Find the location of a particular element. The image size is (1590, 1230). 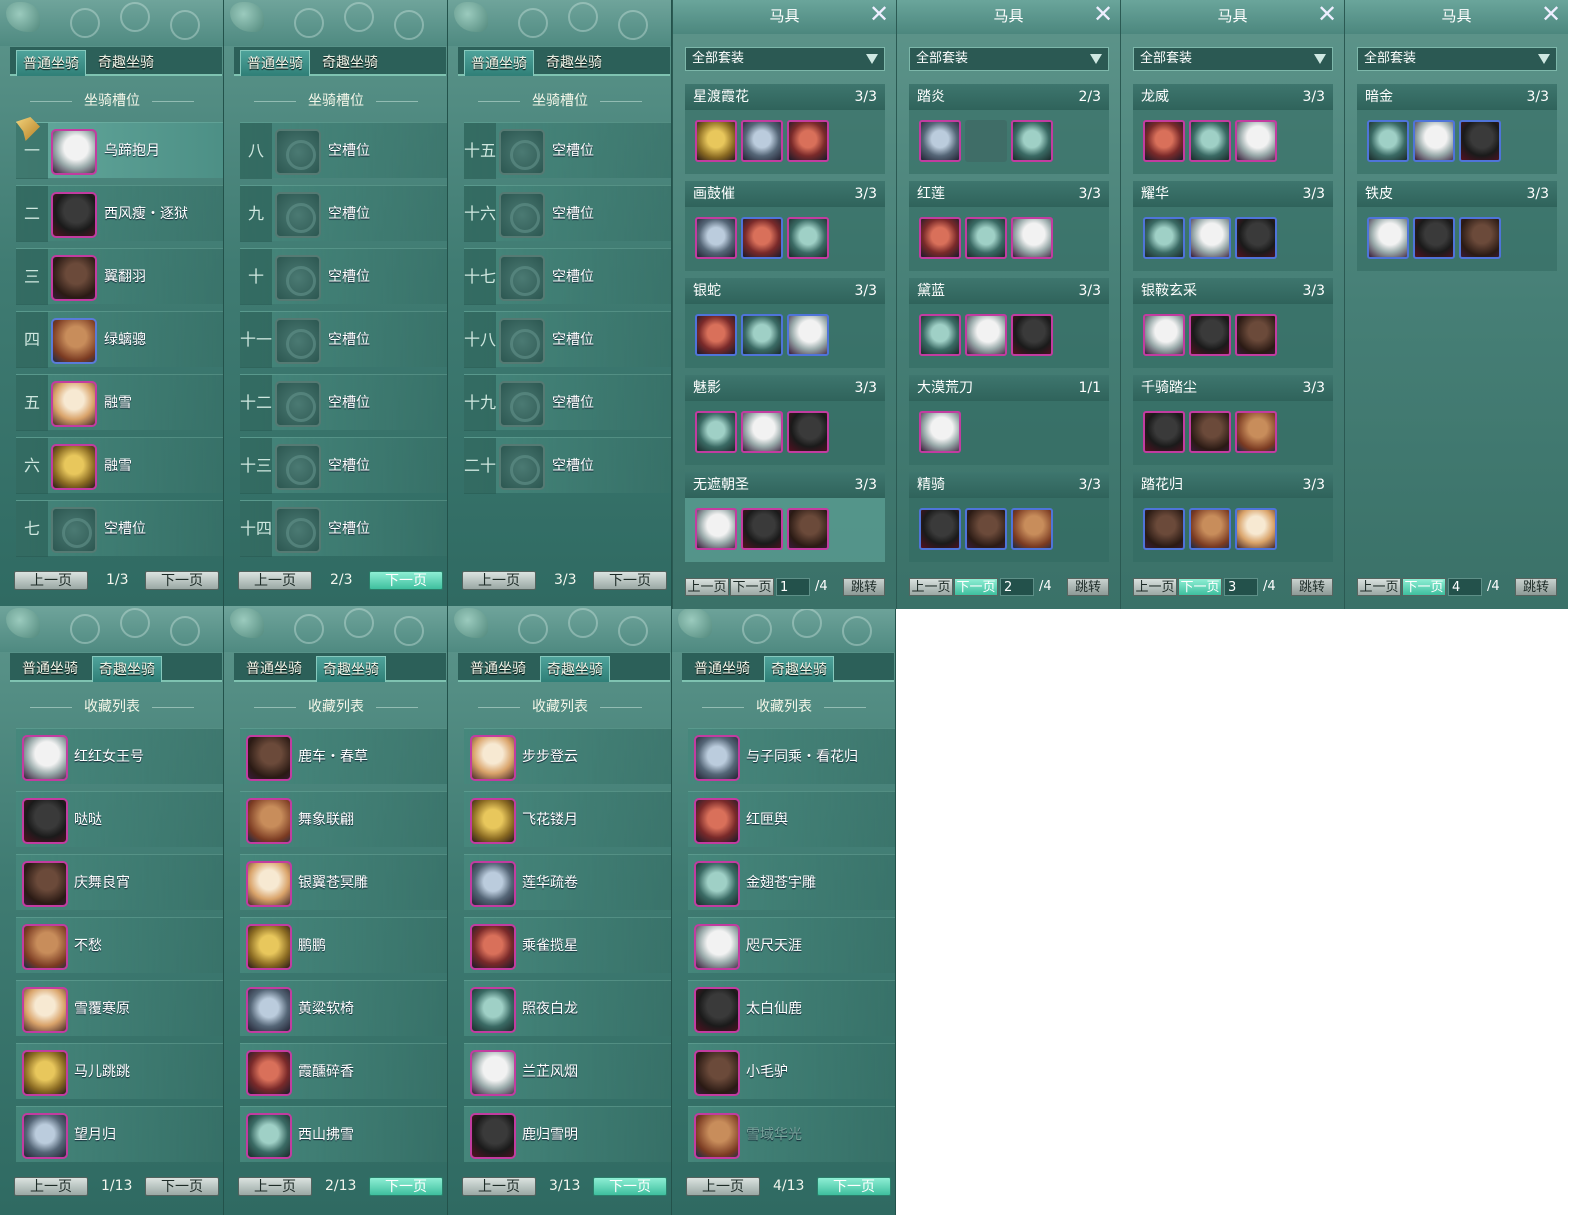

collection-row: 与子同乘・看花归 is located at coordinates (791, 756).